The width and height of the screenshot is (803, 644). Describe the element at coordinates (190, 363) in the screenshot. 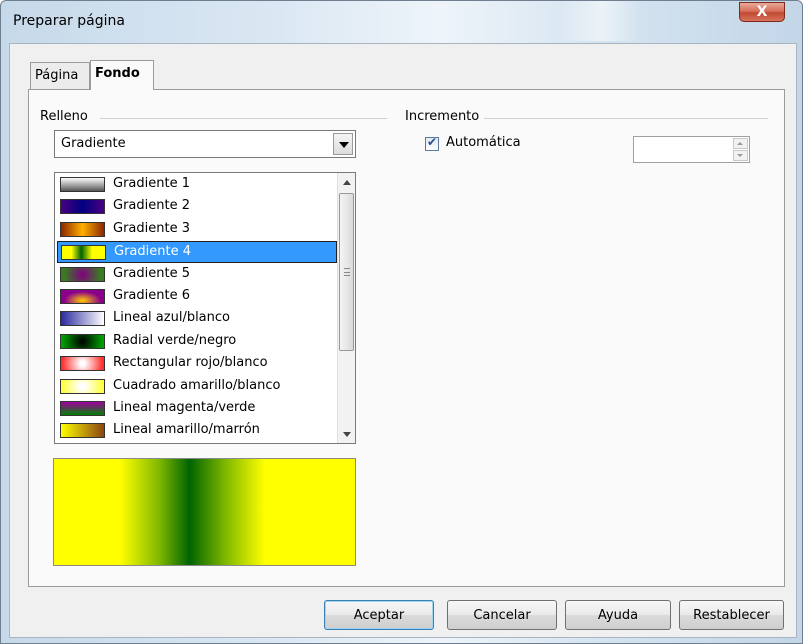

I see `gradient-item-label: Rectangular rojo/blanco` at that location.